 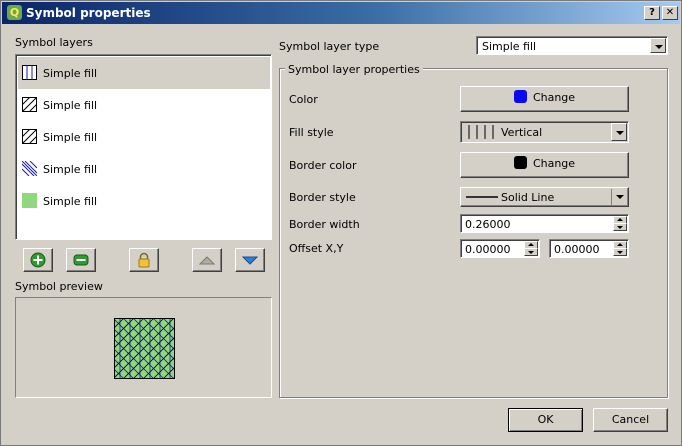 I want to click on layer-type-value: Simple fill, so click(x=509, y=46).